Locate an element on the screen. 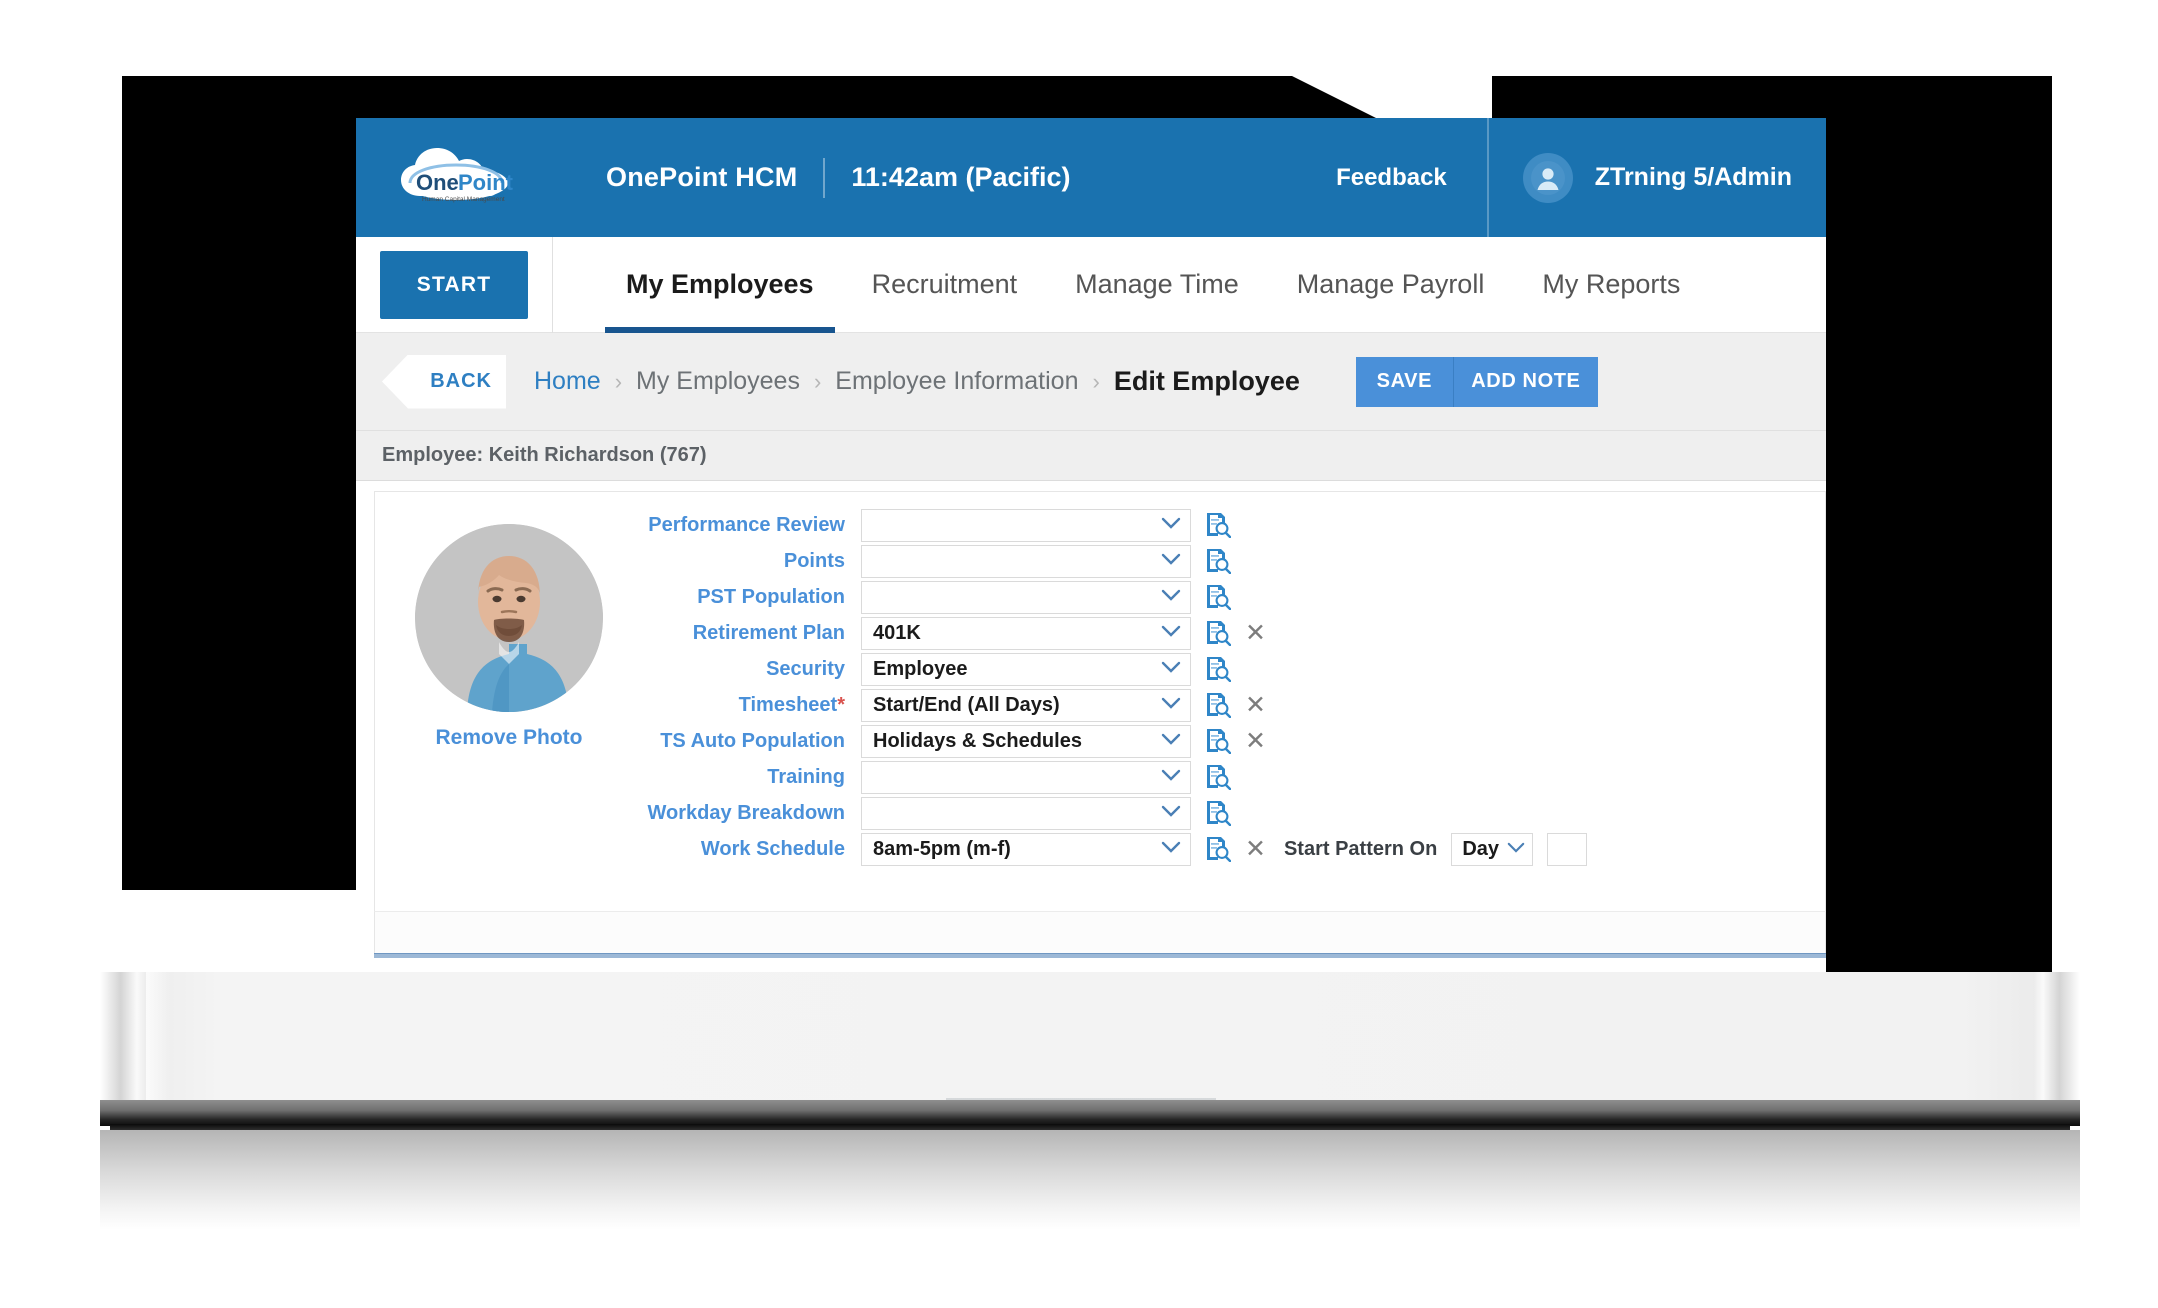 Image resolution: width=2158 pixels, height=1308 pixels. select-value: Holidays & Schedules is located at coordinates (977, 740).